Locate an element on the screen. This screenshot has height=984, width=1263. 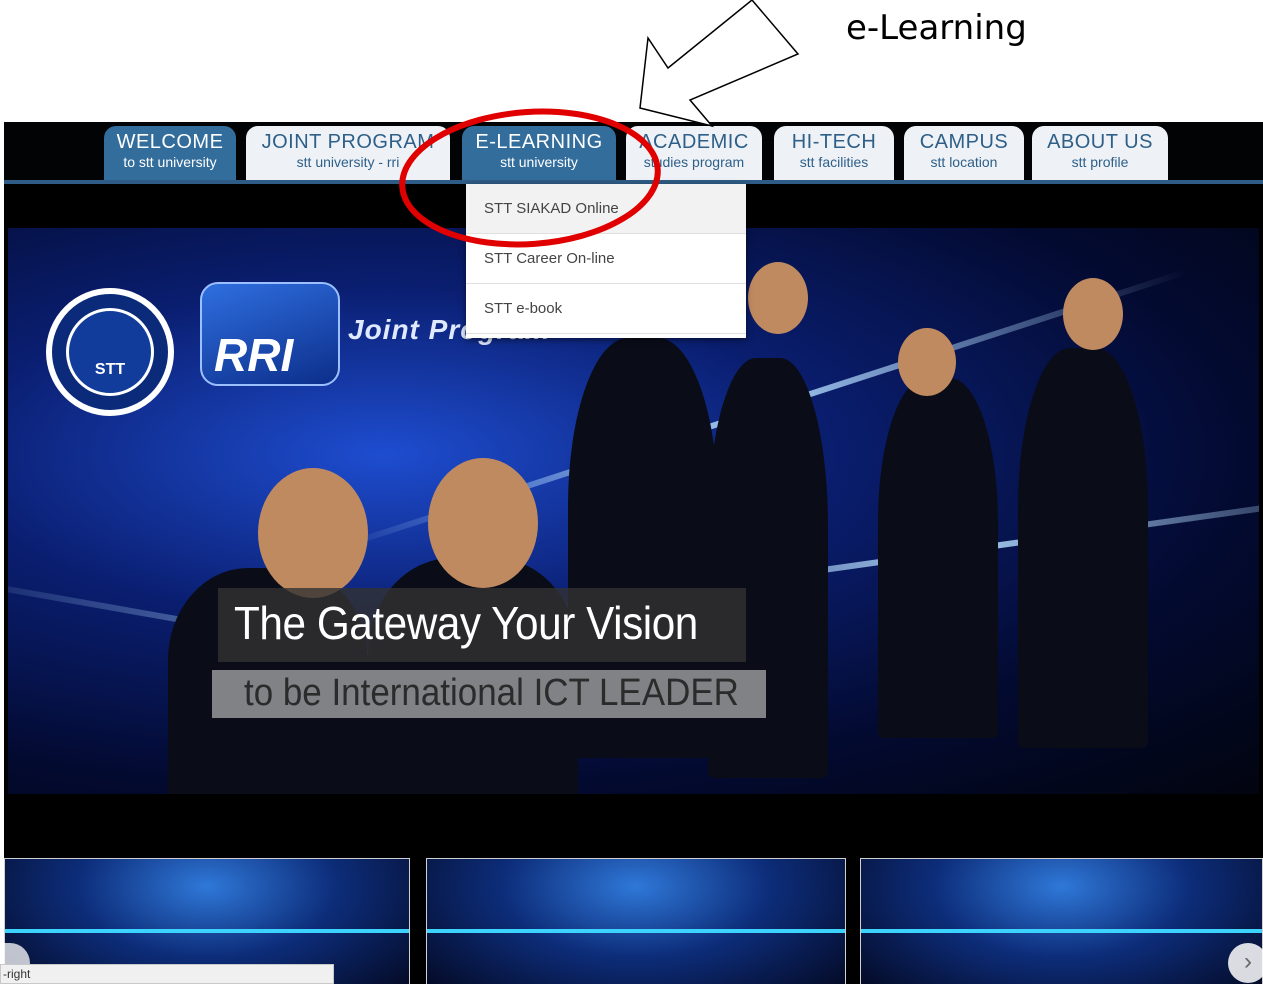
tab-about-us-title: ABOUT US is located at coordinates (1100, 142).